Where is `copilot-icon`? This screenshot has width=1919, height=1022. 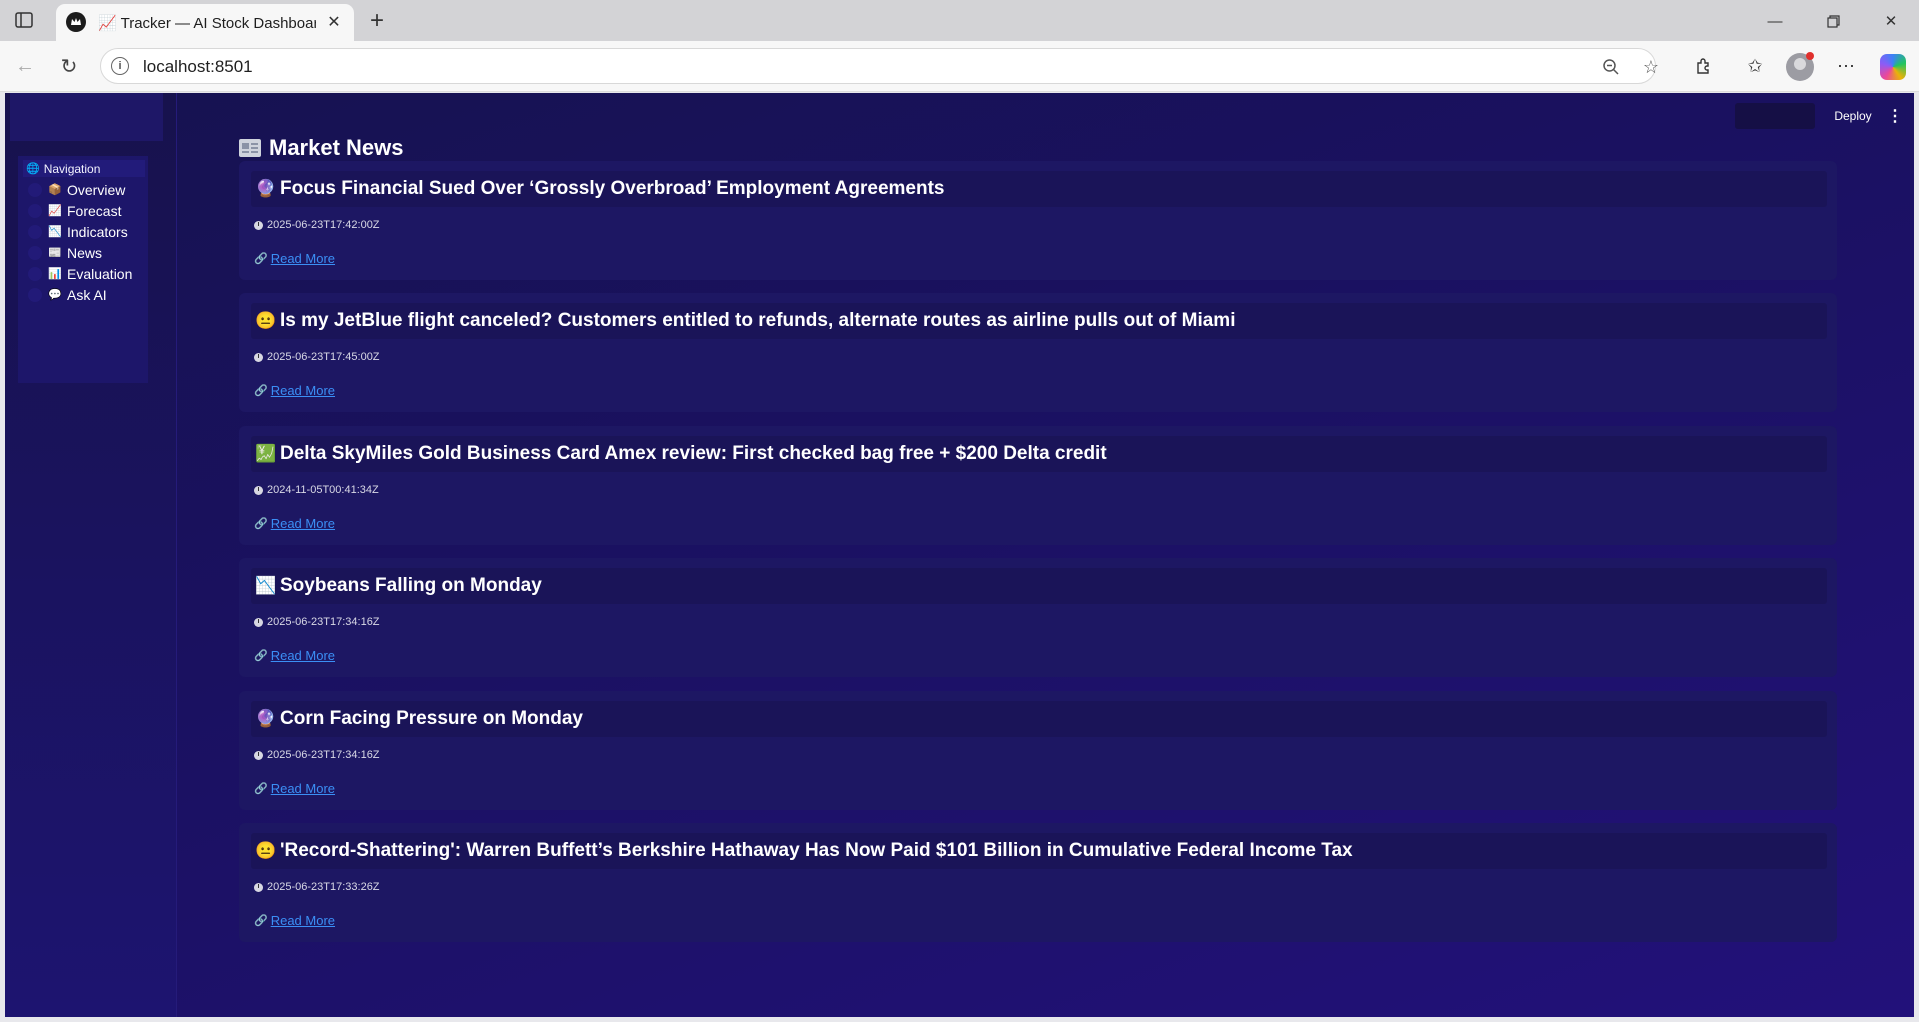
copilot-icon is located at coordinates (1893, 67).